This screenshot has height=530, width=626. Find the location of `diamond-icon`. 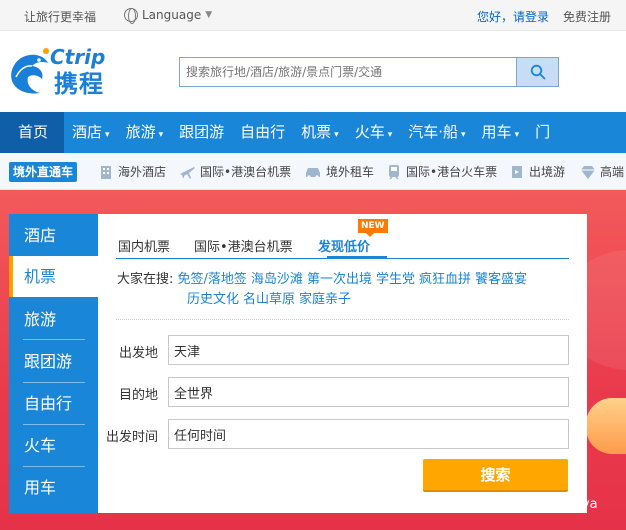

diamond-icon is located at coordinates (588, 172).